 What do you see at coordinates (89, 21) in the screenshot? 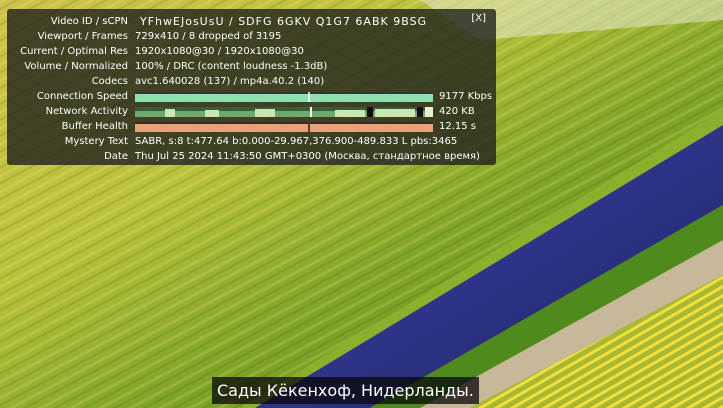
I see `stats-label: Video ID / sCPN` at bounding box center [89, 21].